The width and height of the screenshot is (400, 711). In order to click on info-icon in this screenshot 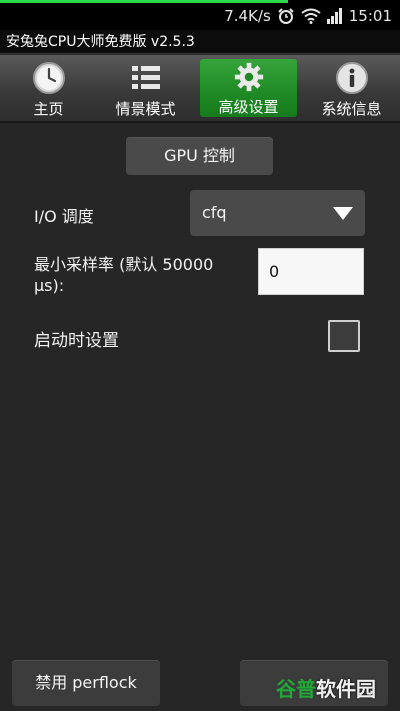, I will do `click(351, 78)`.